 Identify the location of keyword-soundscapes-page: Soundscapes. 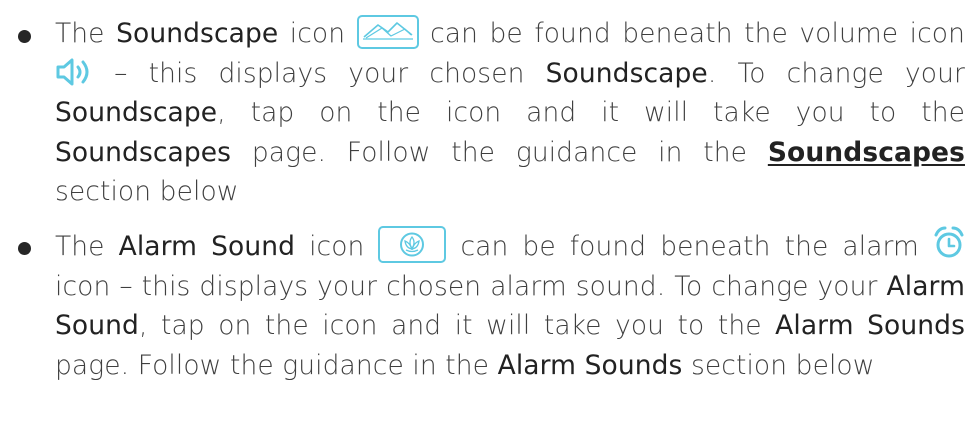
(143, 152).